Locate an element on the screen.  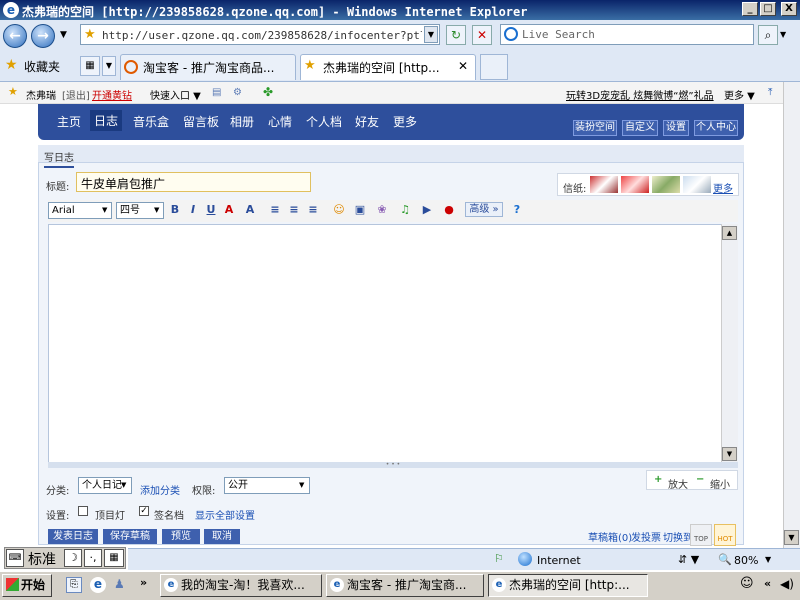
ime-halfwidth-icon: ☽ is located at coordinates (73, 558).